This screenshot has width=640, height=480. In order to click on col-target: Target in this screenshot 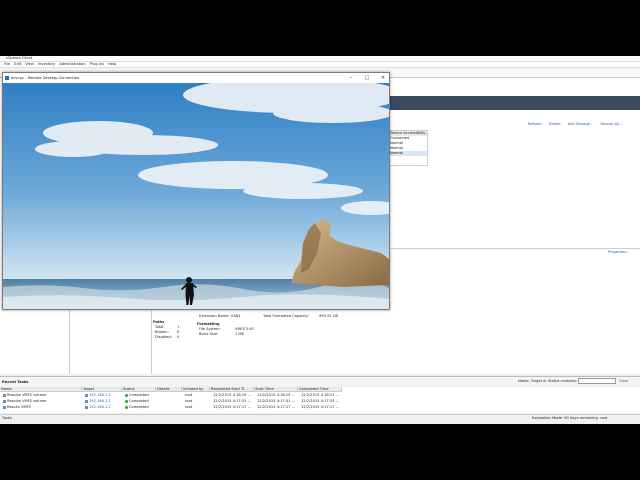, I will do `click(102, 389)`.